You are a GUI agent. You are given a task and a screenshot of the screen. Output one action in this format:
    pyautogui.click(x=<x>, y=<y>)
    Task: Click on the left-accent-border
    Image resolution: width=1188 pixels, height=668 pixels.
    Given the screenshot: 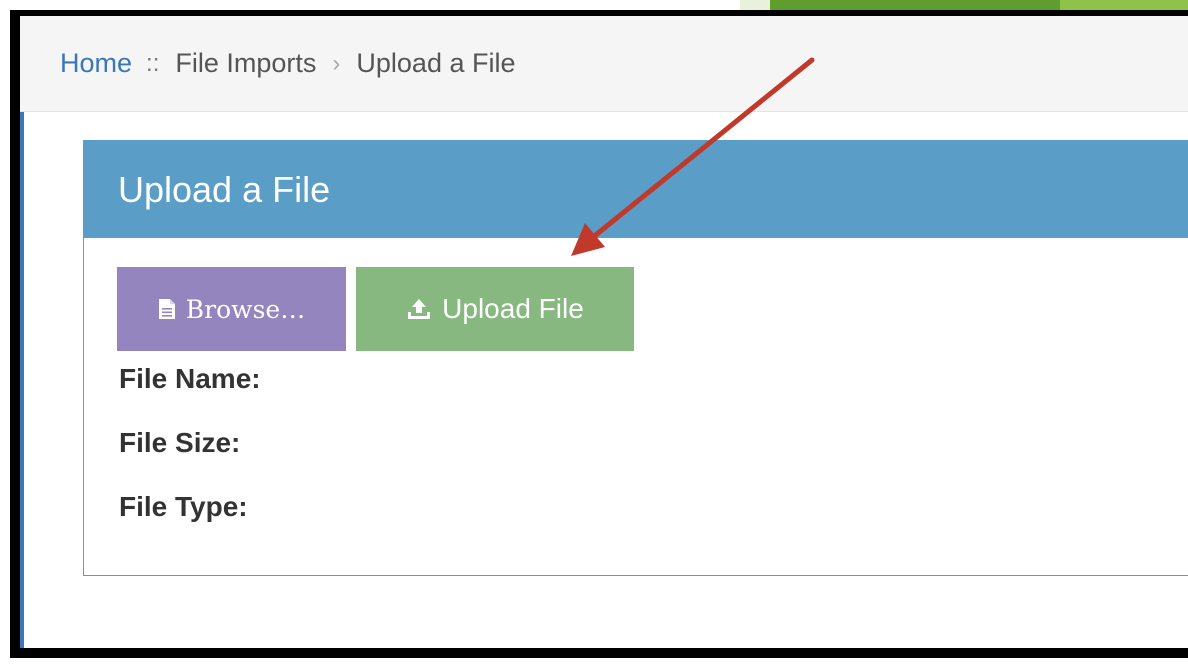 What is the action you would take?
    pyautogui.click(x=22, y=380)
    